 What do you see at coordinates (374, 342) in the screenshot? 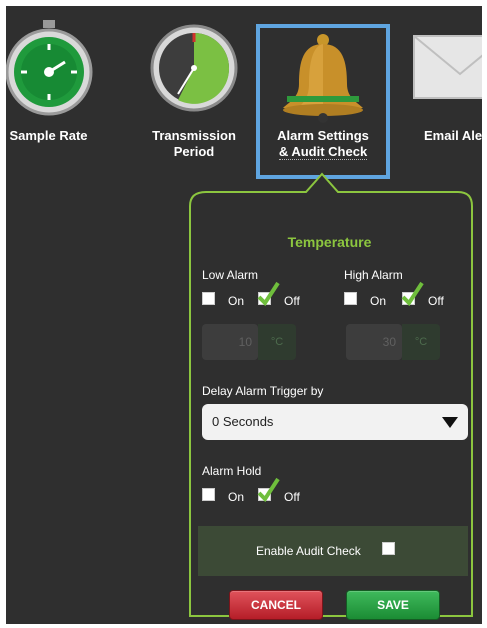
I see `high-alarm-value-field: 30` at bounding box center [374, 342].